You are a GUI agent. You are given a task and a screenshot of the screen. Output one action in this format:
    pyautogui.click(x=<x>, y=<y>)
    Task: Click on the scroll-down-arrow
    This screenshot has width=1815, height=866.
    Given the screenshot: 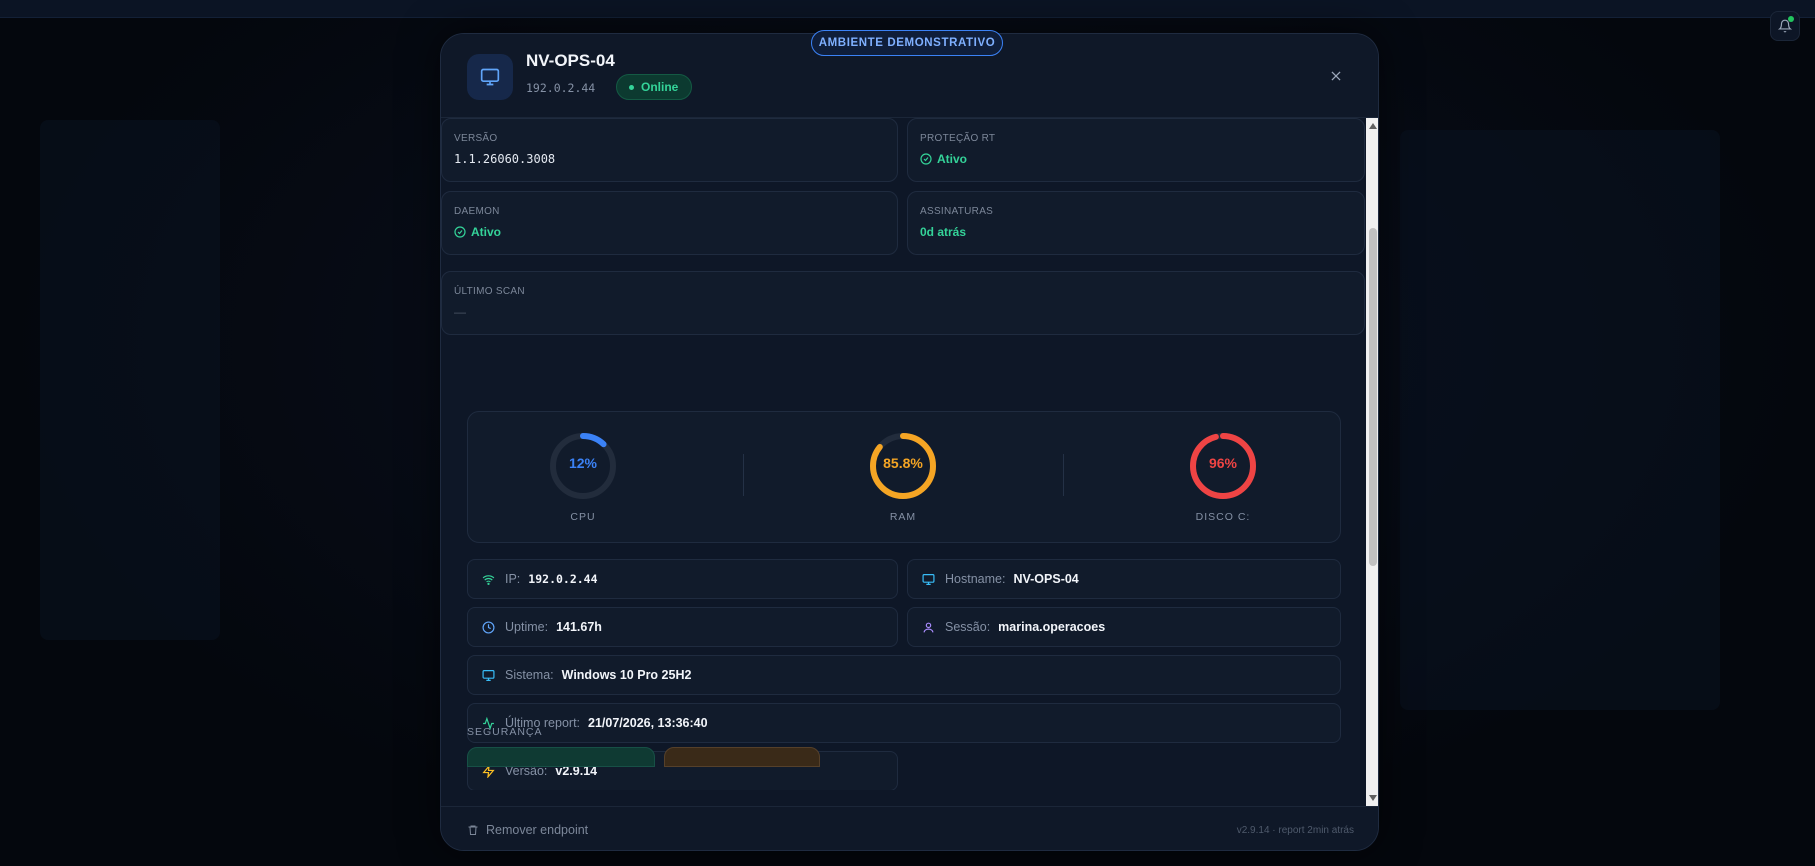 What is the action you would take?
    pyautogui.click(x=1373, y=798)
    